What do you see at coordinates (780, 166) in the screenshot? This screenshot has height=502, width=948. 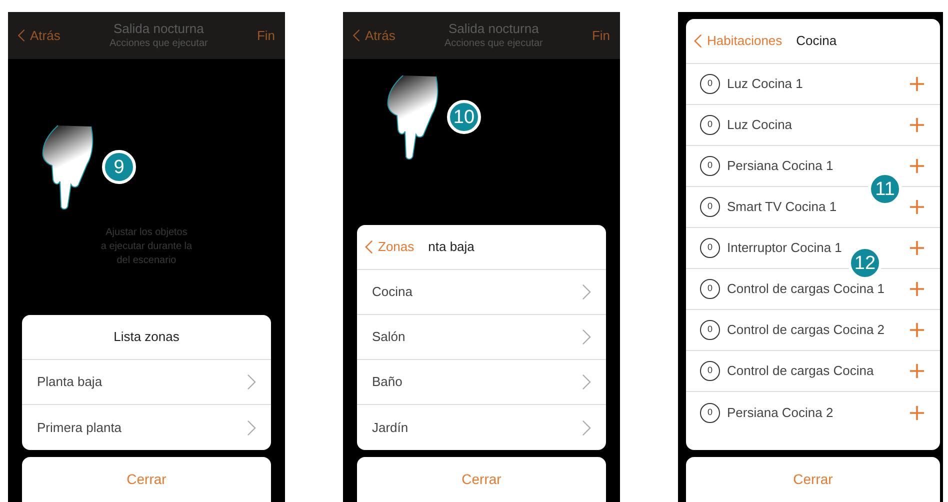 I see `object-label: Persiana Cocina 1` at bounding box center [780, 166].